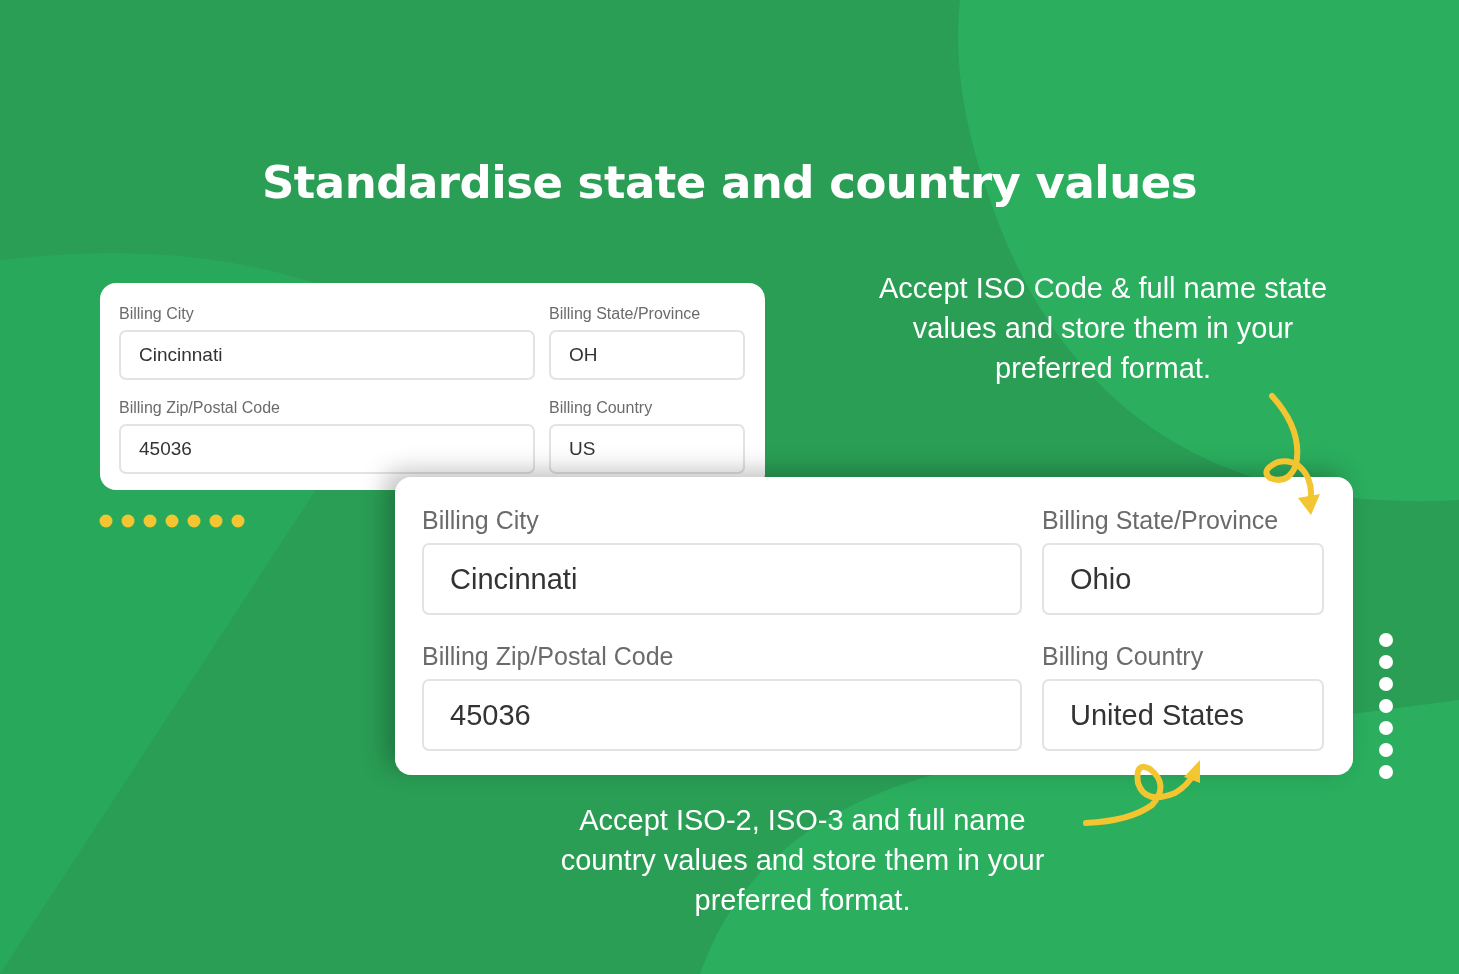 The height and width of the screenshot is (974, 1459). I want to click on text-field: US, so click(647, 448).